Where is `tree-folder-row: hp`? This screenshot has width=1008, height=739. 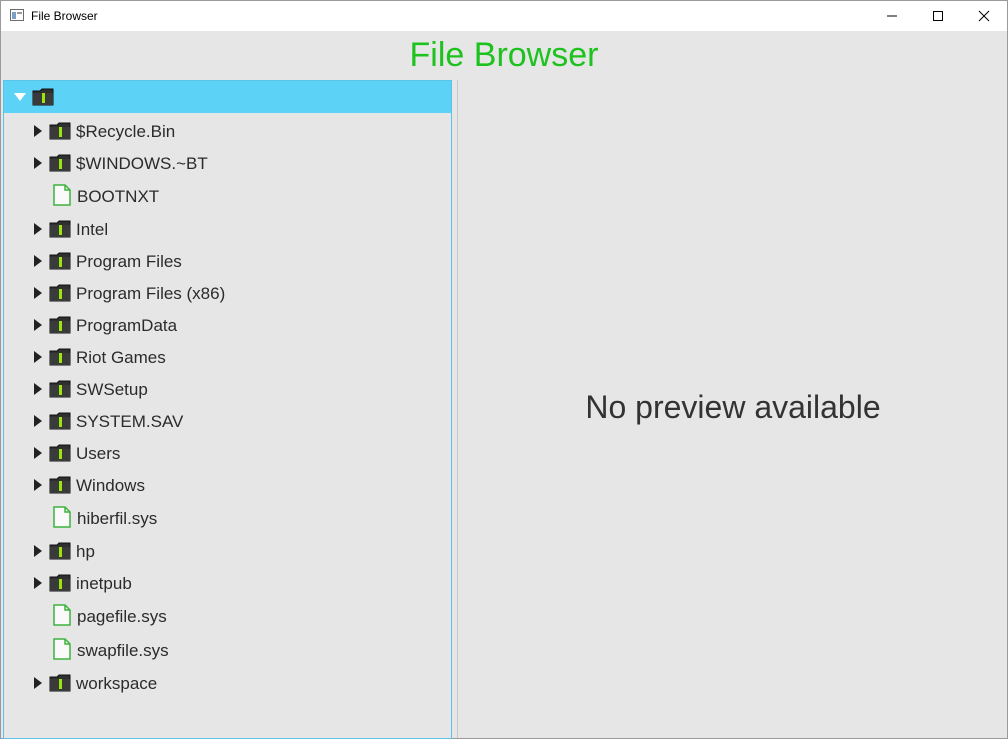 tree-folder-row: hp is located at coordinates (227, 551).